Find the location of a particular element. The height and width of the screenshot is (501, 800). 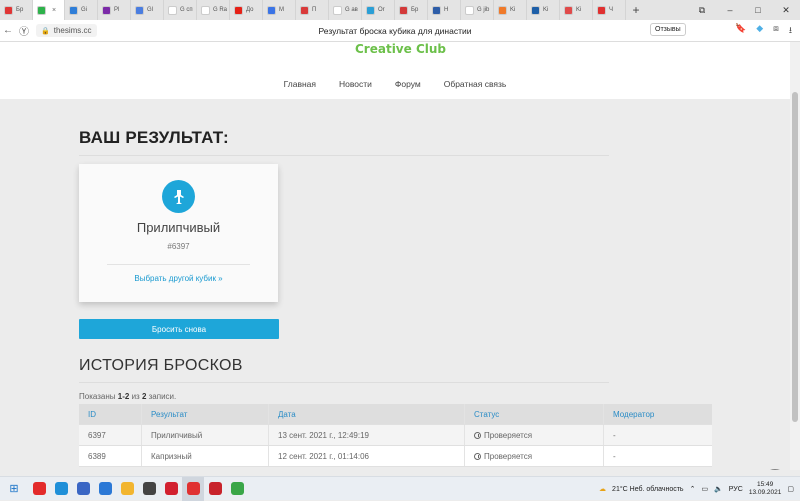

nav-item-home: Главная is located at coordinates (300, 84).